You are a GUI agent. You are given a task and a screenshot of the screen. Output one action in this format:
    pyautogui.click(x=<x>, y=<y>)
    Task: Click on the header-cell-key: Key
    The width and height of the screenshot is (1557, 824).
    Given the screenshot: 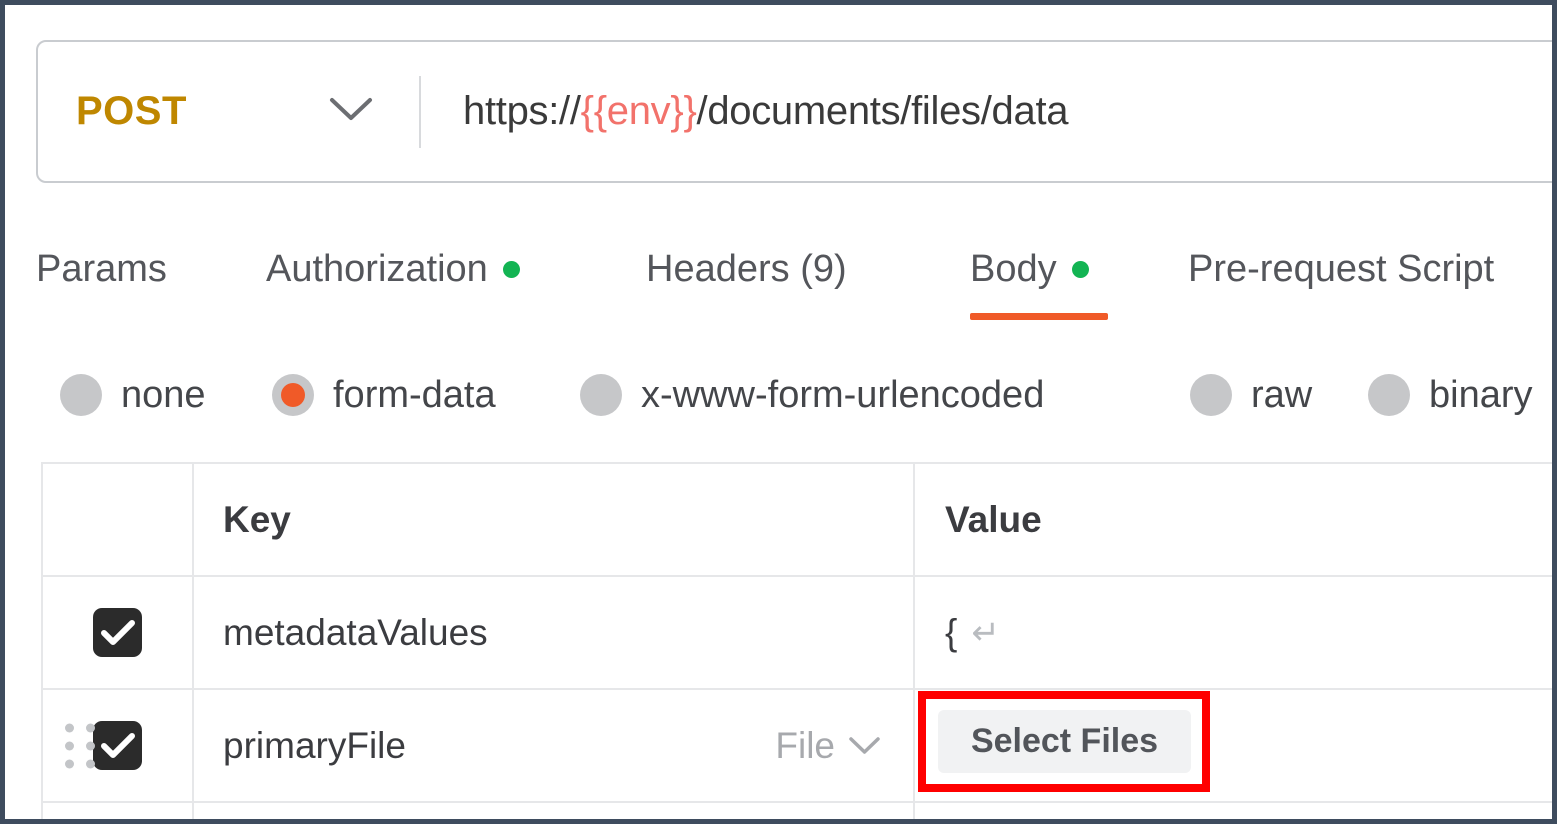 What is the action you would take?
    pyautogui.click(x=554, y=519)
    